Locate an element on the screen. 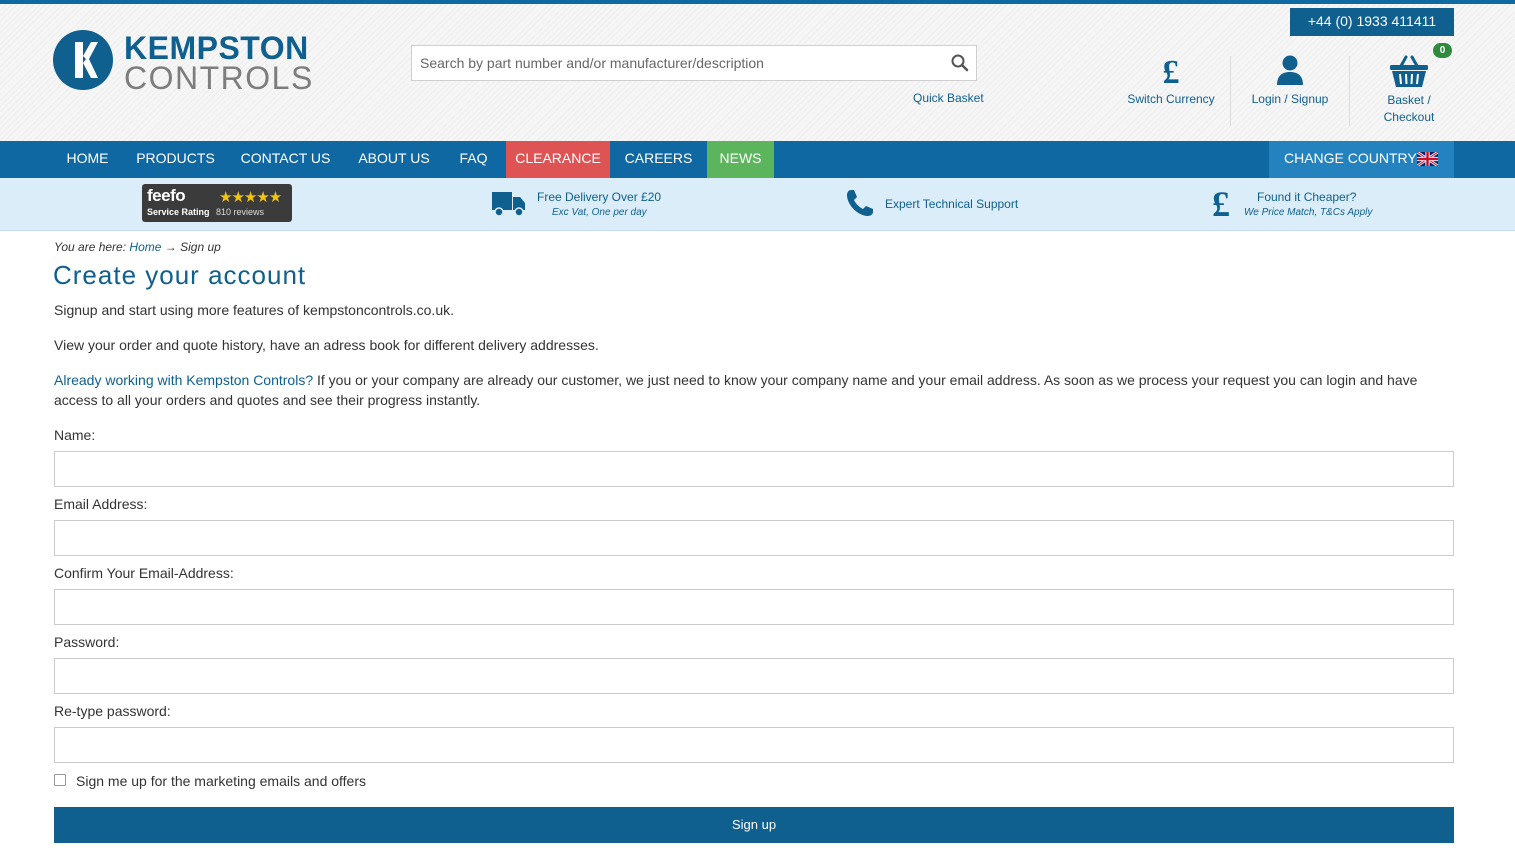  name-label: Name: is located at coordinates (75, 435).